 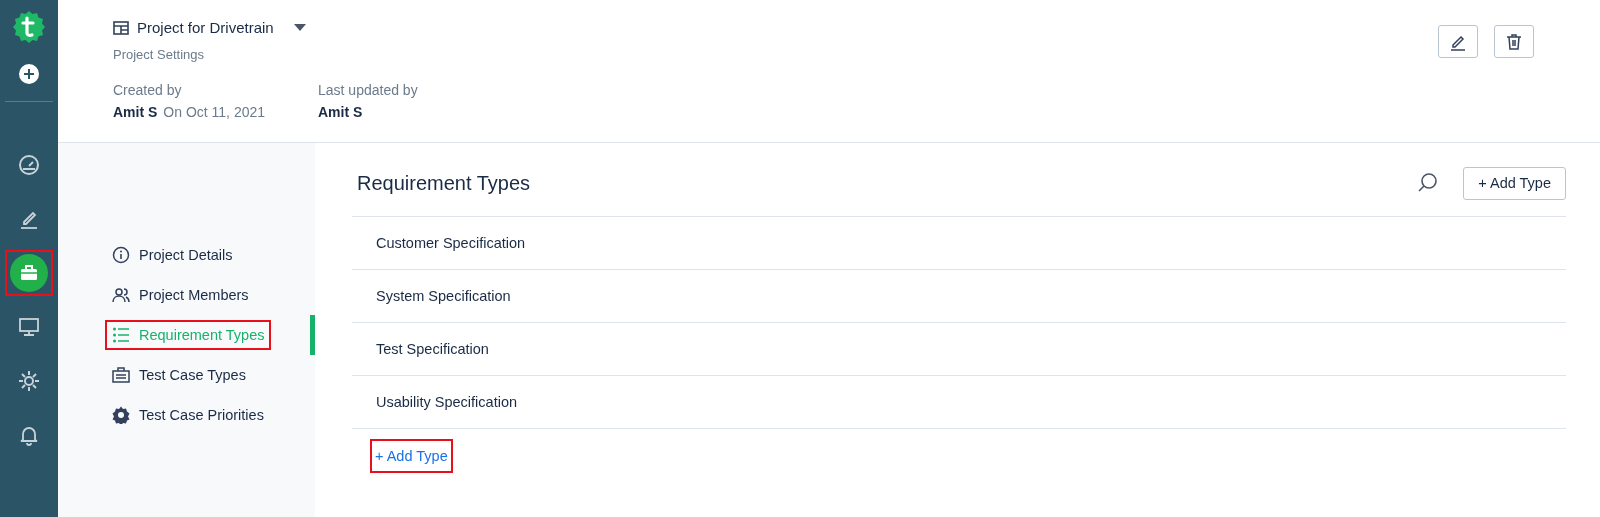 What do you see at coordinates (1514, 183) in the screenshot?
I see `add-type-button: + Add Type` at bounding box center [1514, 183].